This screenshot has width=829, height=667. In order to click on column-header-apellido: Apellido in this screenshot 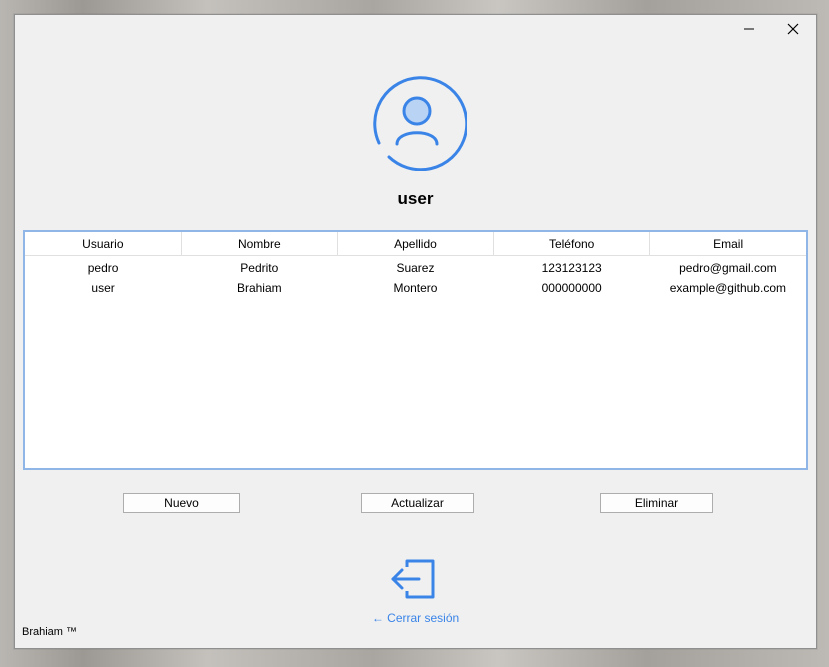, I will do `click(416, 244)`.